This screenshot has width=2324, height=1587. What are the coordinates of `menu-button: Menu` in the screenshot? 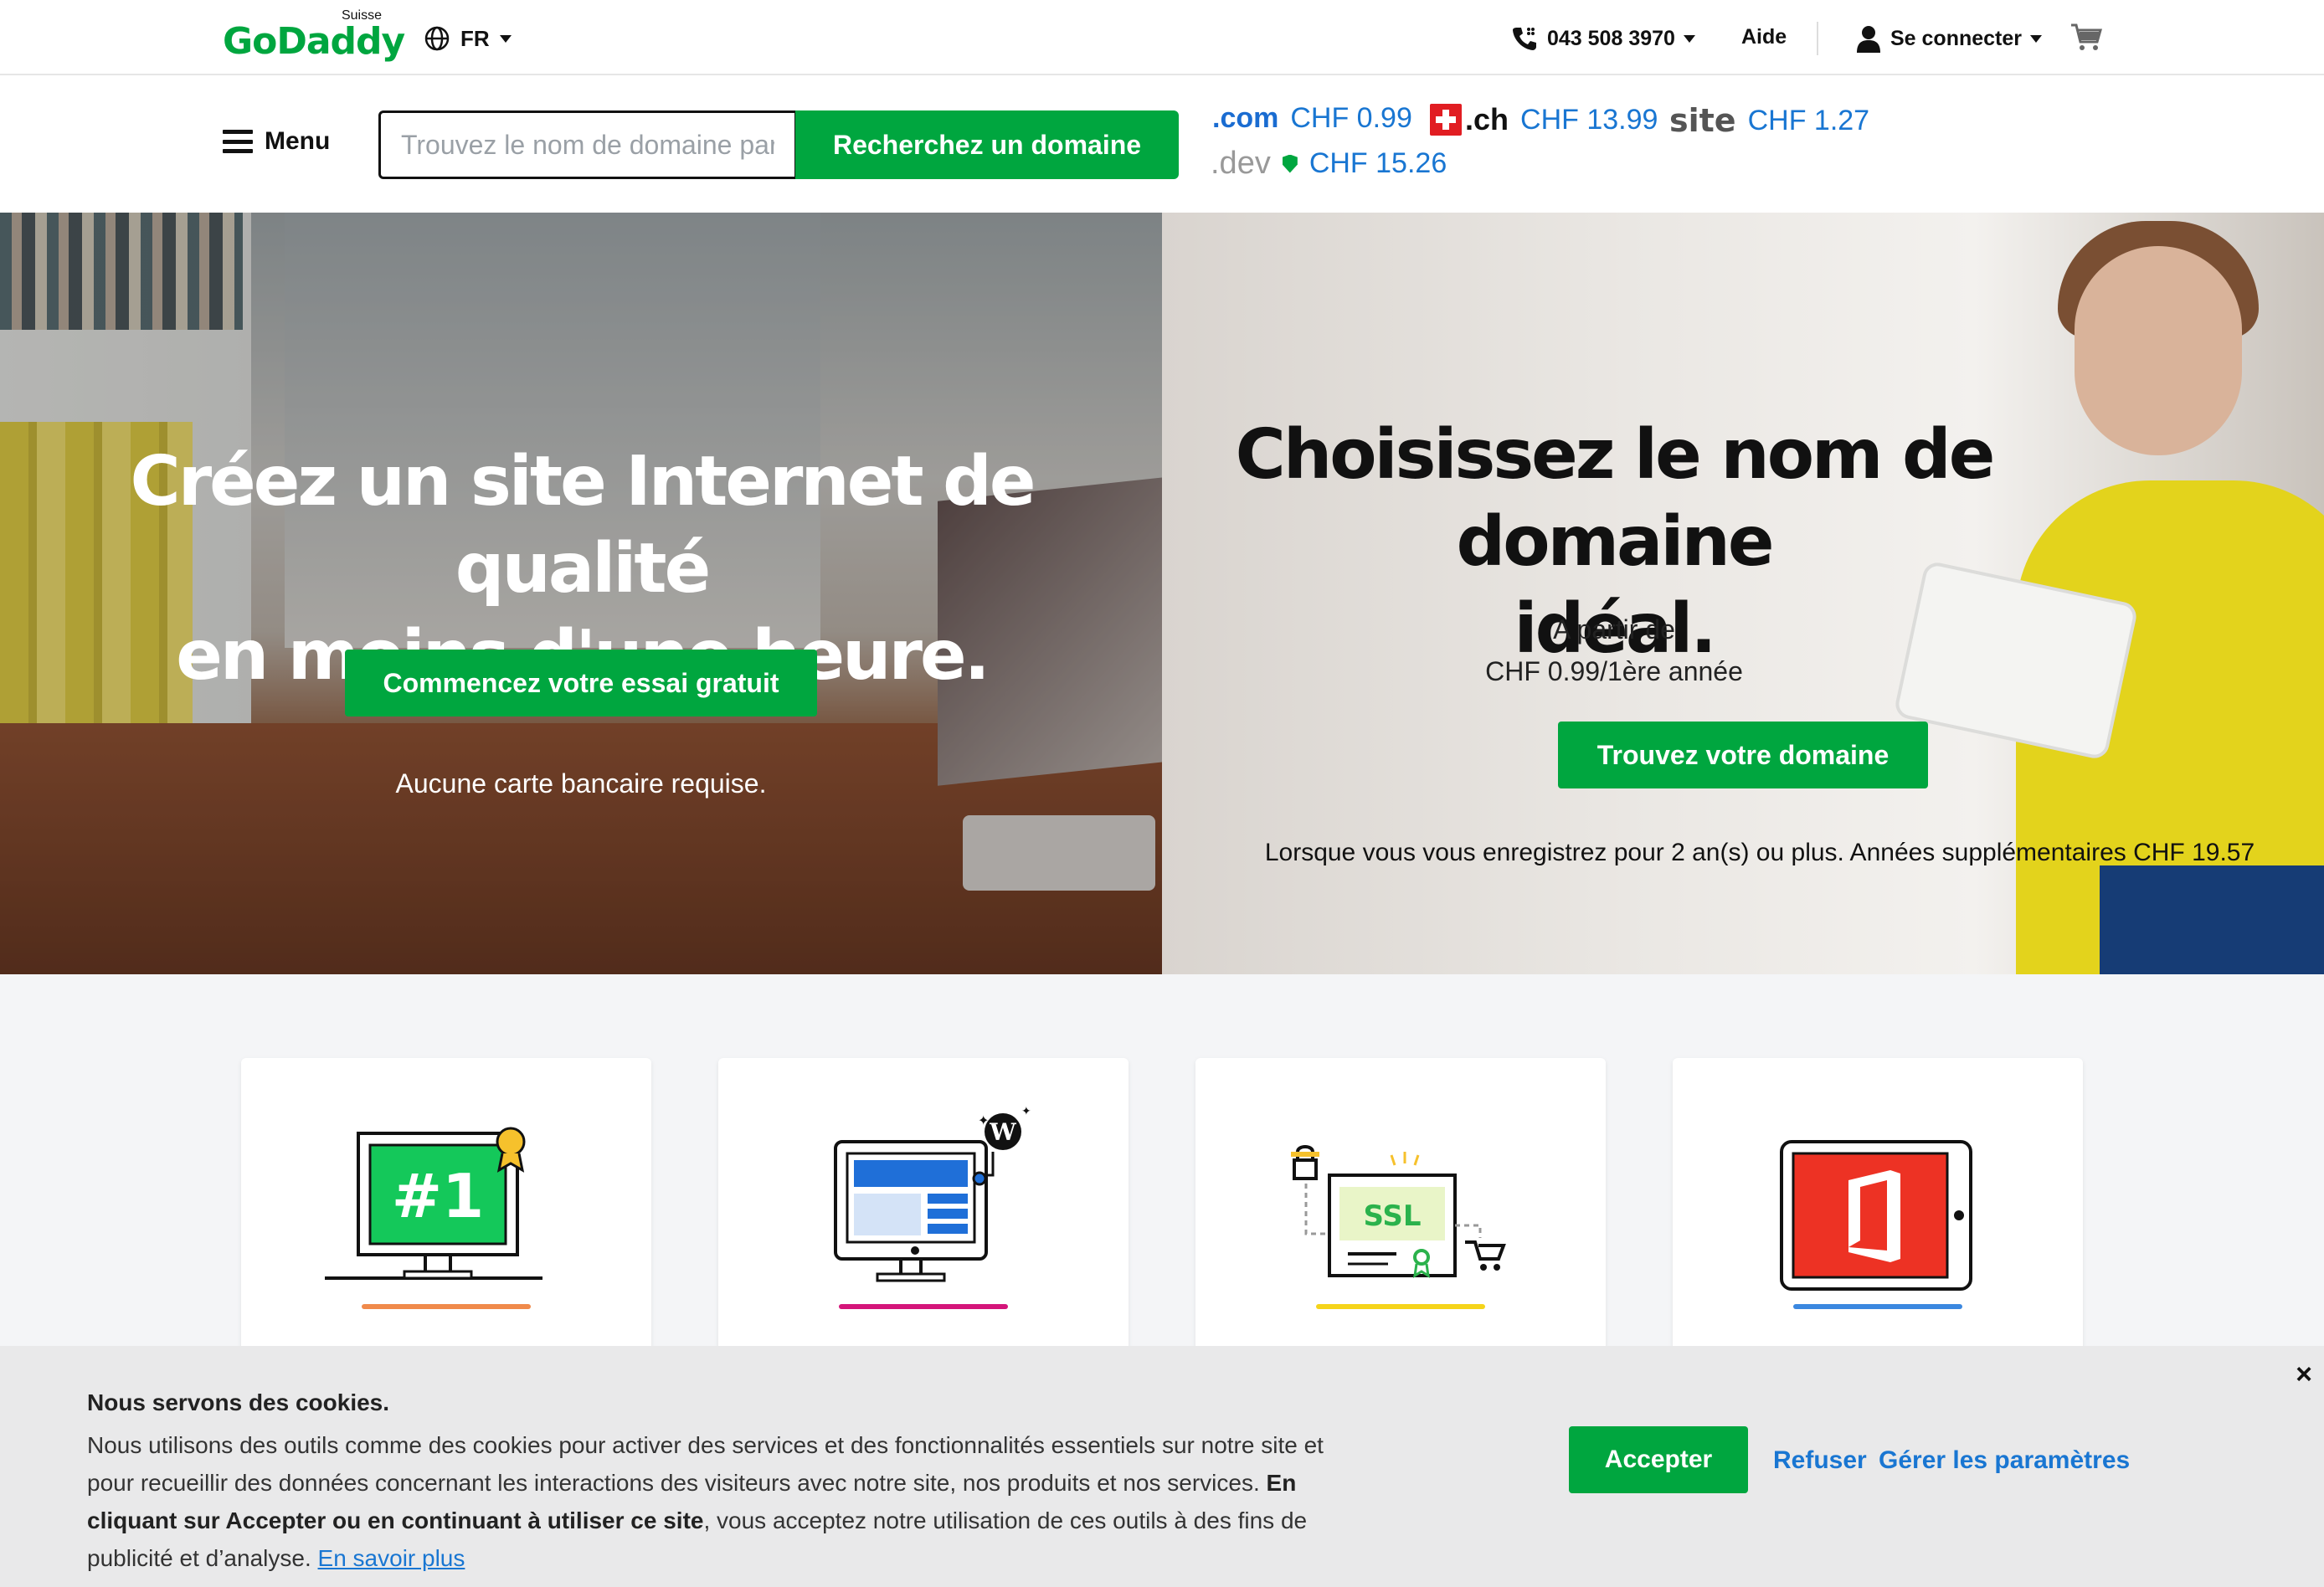 It's located at (276, 141).